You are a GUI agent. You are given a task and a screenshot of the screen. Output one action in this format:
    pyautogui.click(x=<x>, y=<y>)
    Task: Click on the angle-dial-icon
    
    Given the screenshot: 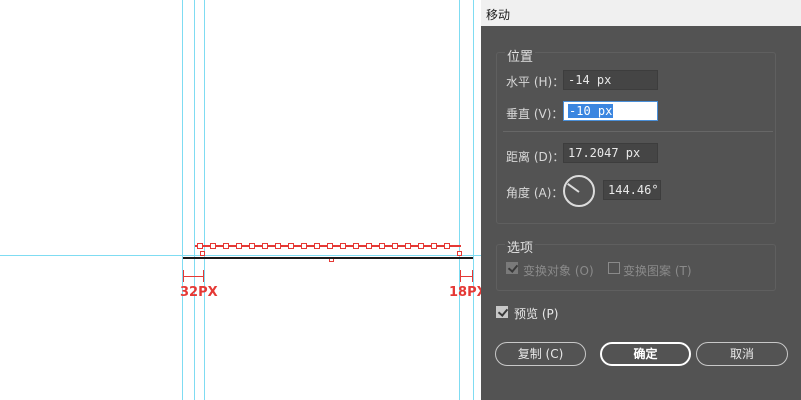 What is the action you would take?
    pyautogui.click(x=579, y=191)
    